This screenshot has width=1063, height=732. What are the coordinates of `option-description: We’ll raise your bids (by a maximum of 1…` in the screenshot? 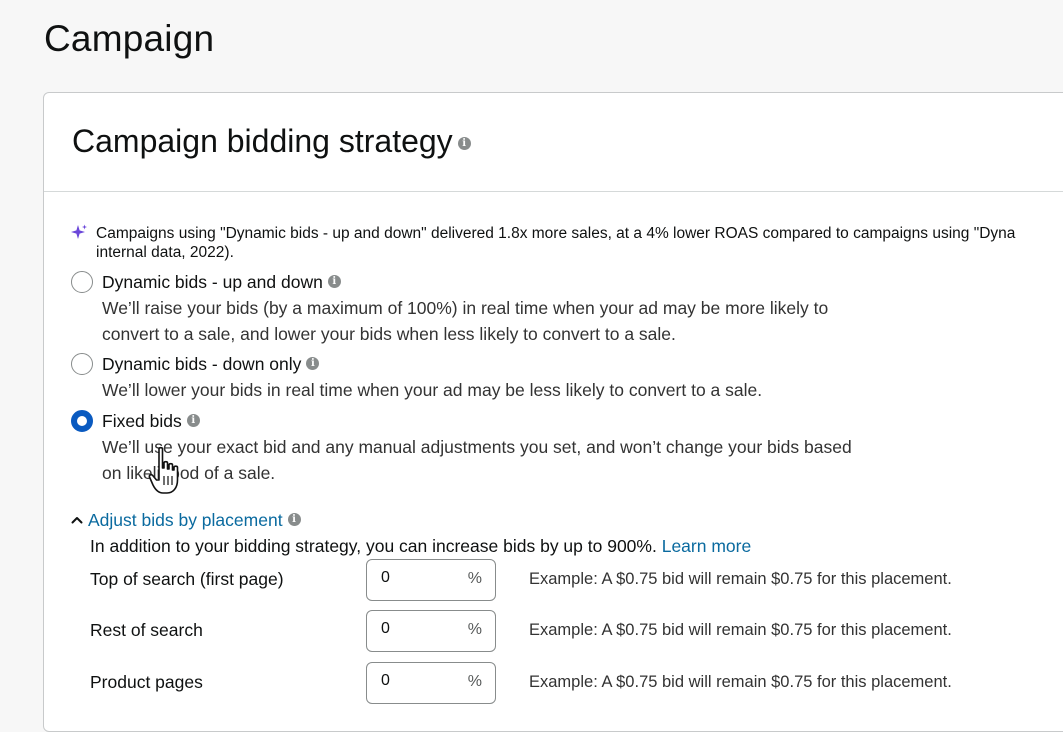 It's located at (492, 321).